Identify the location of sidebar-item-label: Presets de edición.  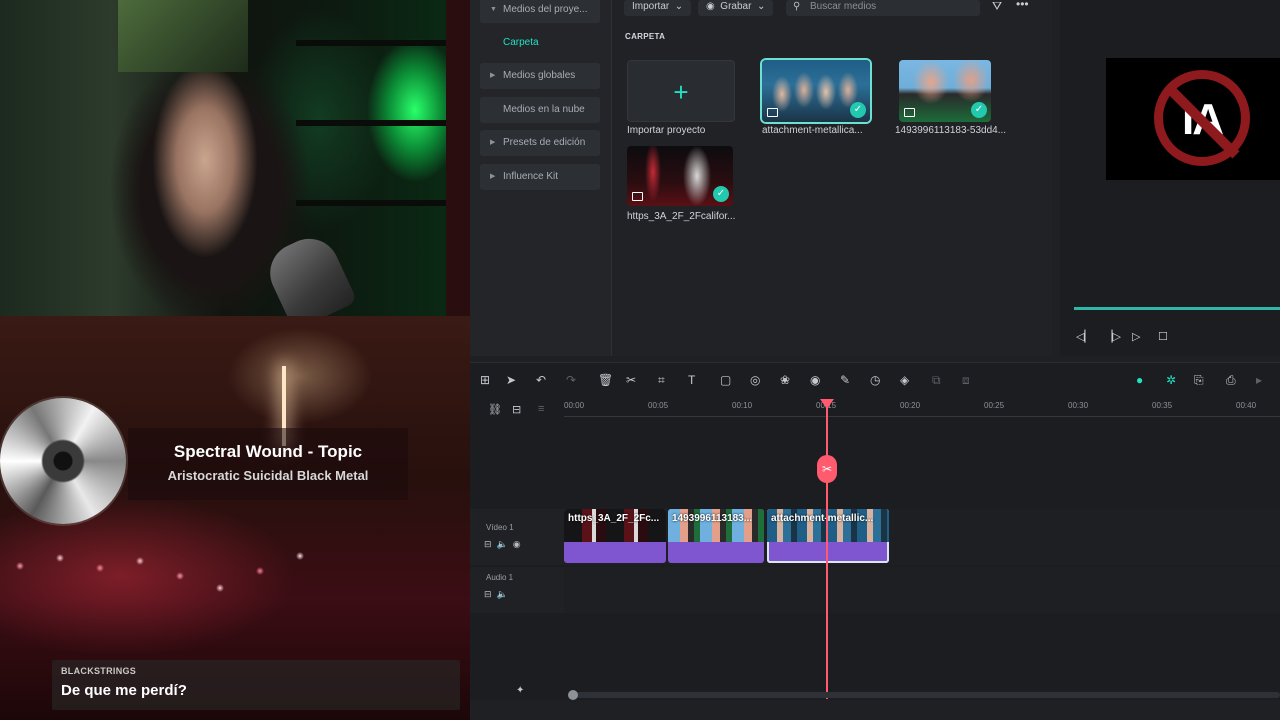
(544, 142).